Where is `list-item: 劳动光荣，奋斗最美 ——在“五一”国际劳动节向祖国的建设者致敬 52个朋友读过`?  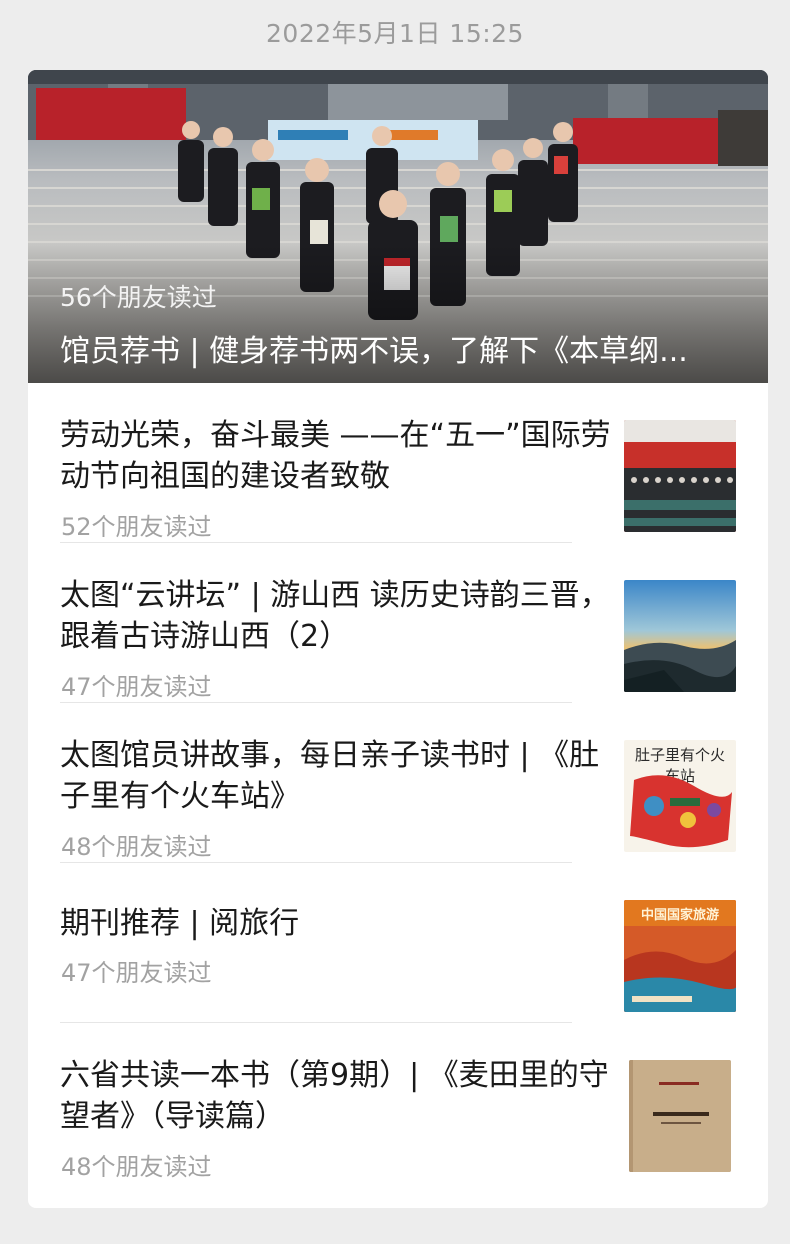
list-item: 劳动光荣，奋斗最美 ——在“五一”国际劳动节向祖国的建设者致敬 52个朋友读过 is located at coordinates (398, 463).